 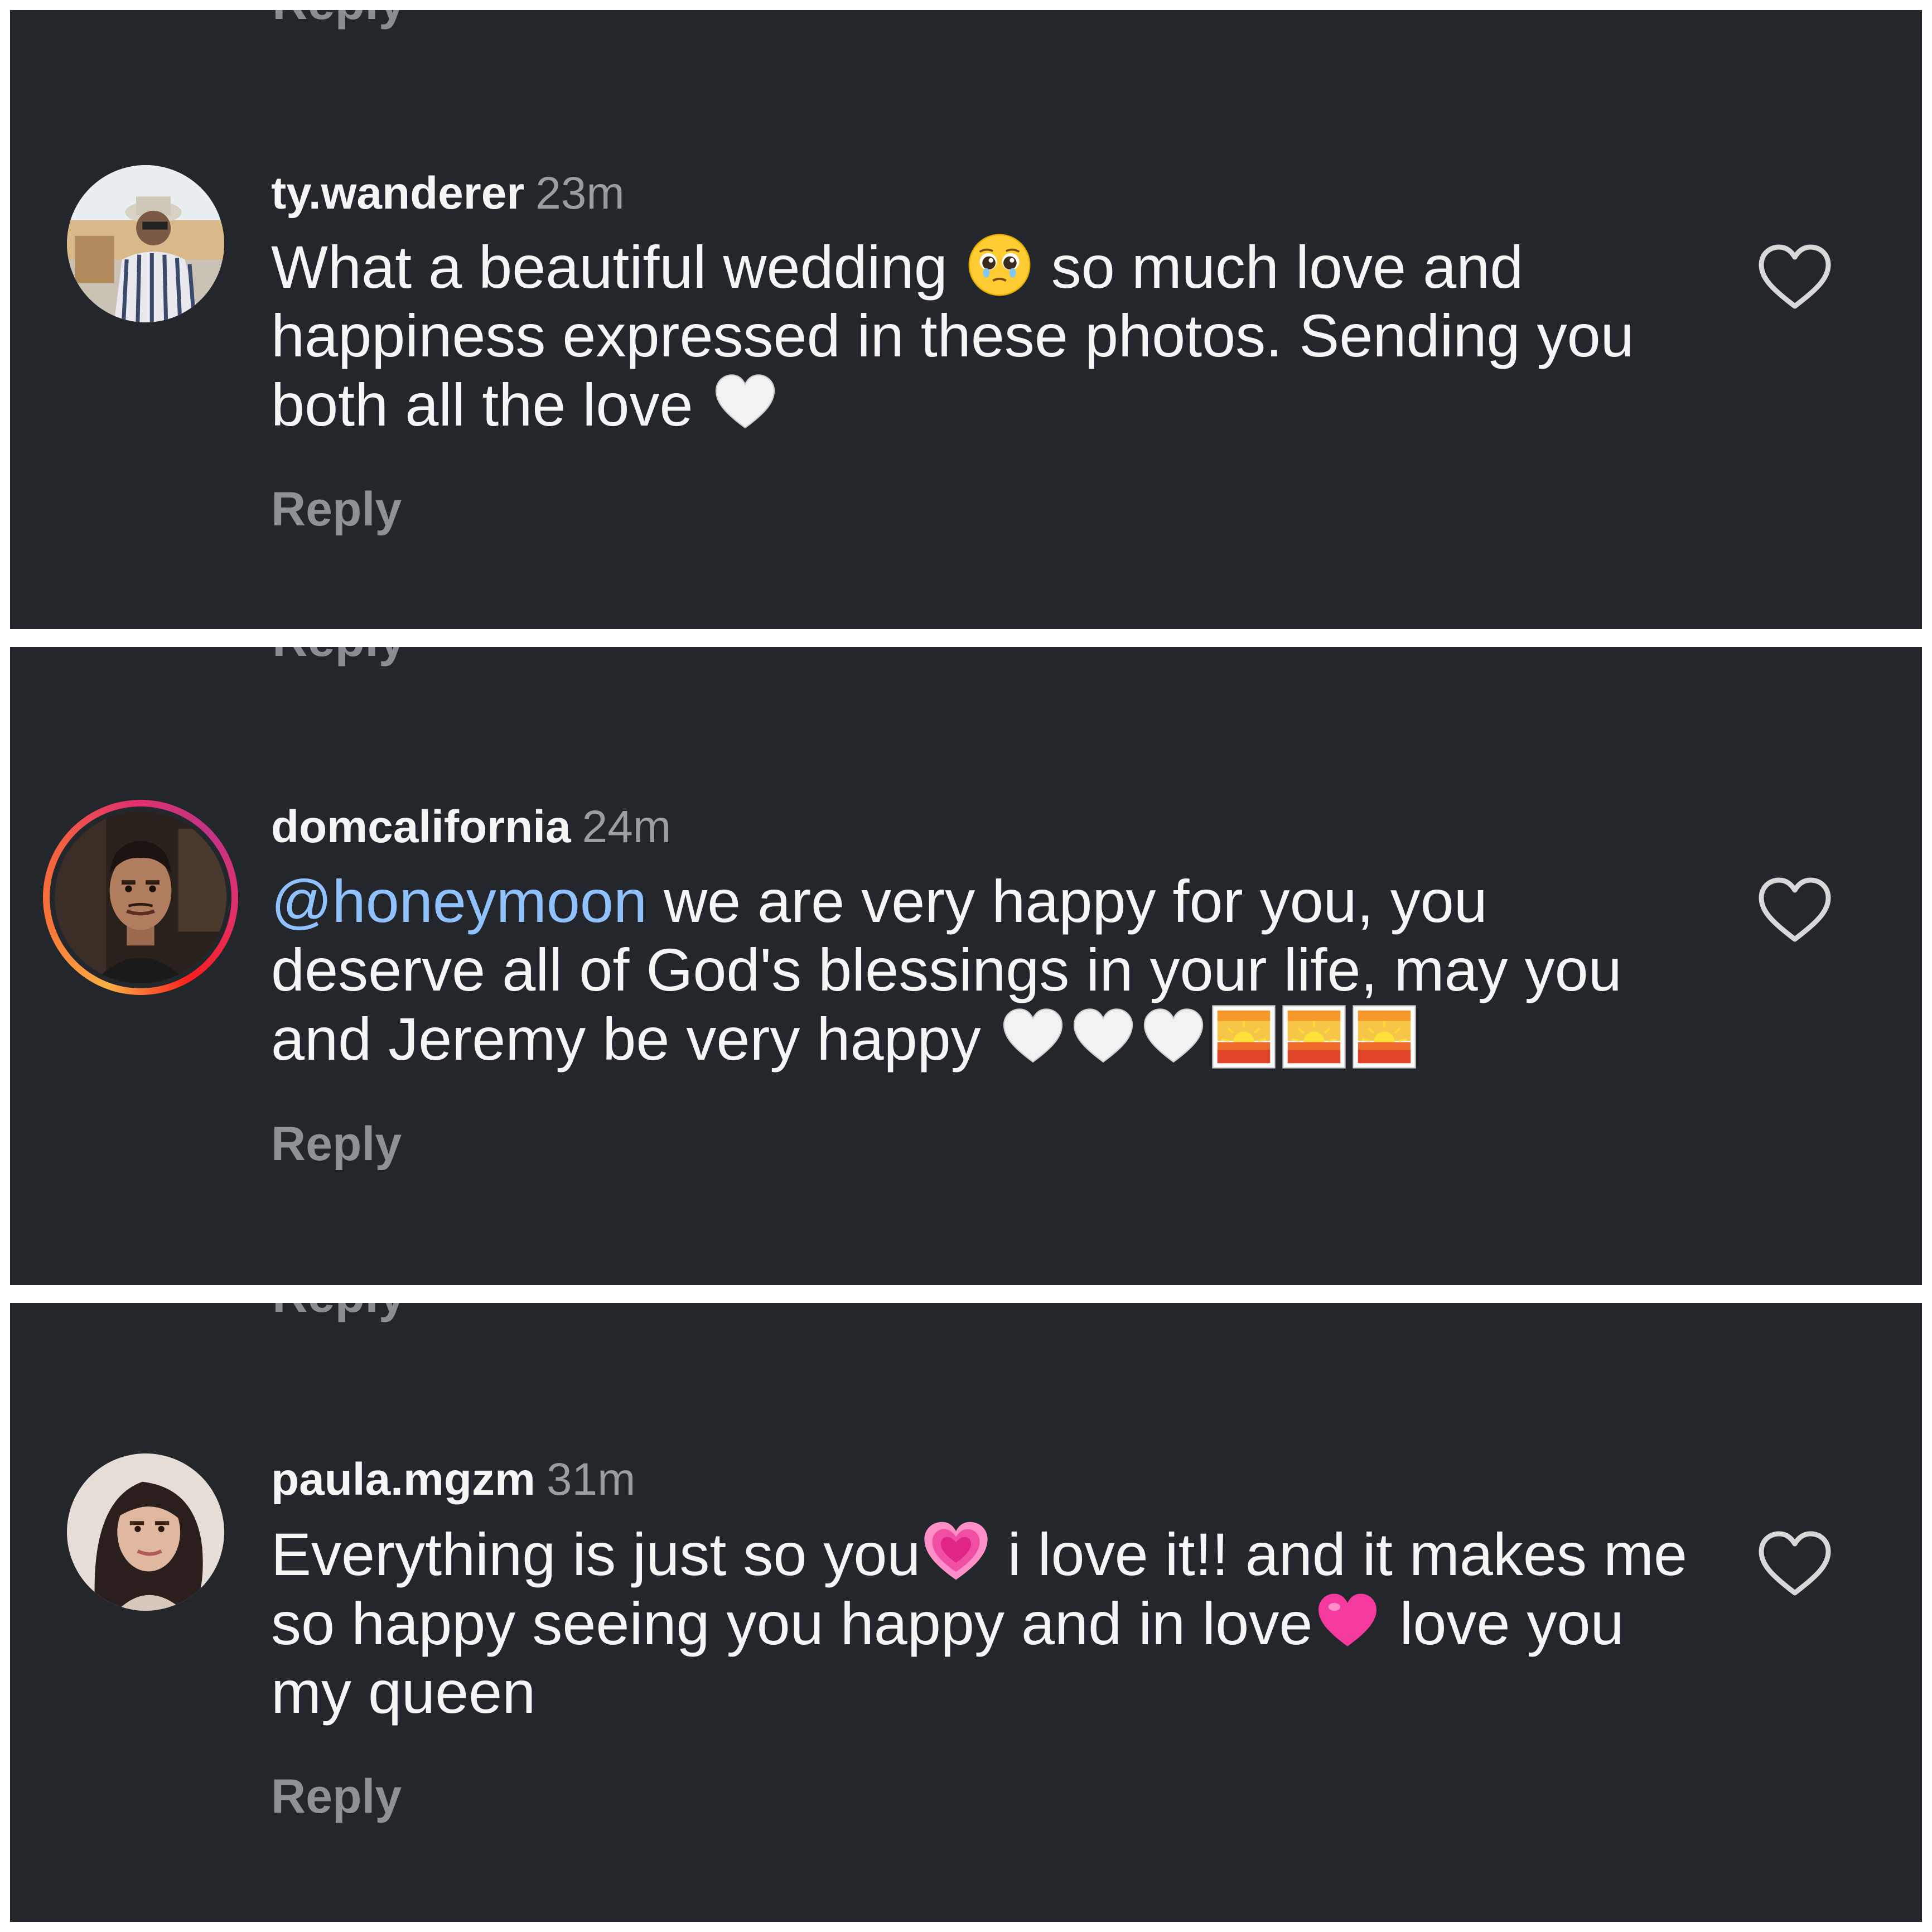 I want to click on pleading-face-emoji, so click(x=999, y=265).